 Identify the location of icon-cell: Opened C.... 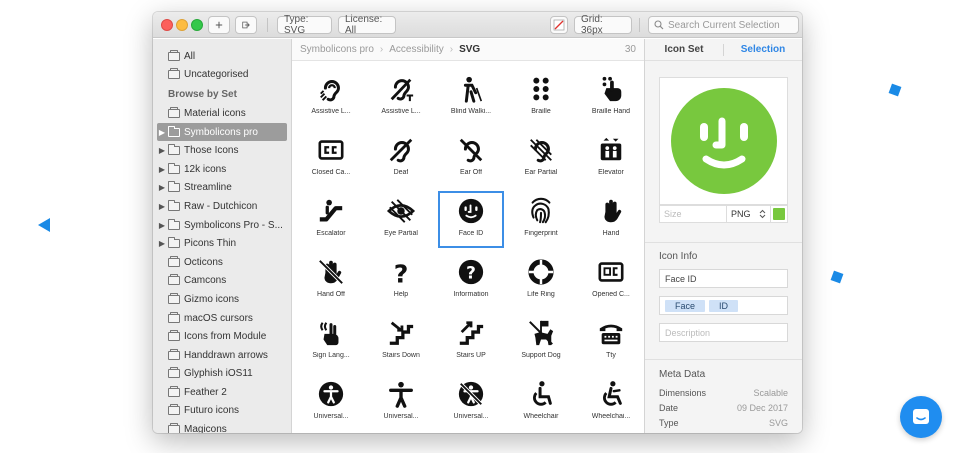
(611, 280).